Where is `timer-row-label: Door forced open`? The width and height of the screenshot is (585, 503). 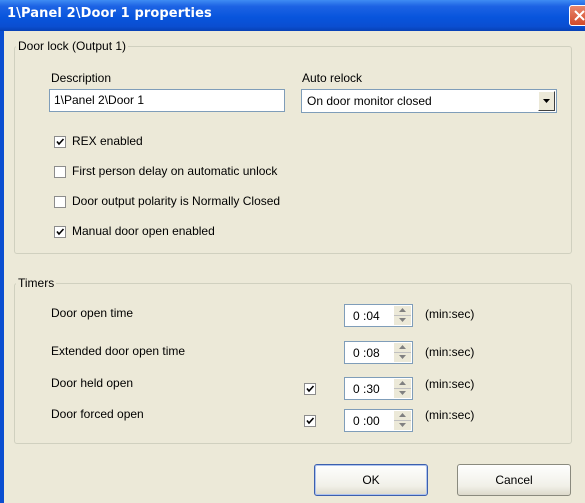 timer-row-label: Door forced open is located at coordinates (97, 414).